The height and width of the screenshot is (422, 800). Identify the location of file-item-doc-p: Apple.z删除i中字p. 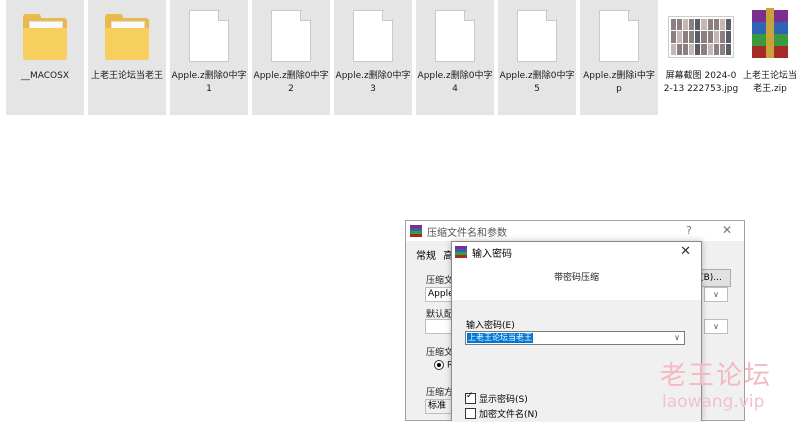
(619, 57).